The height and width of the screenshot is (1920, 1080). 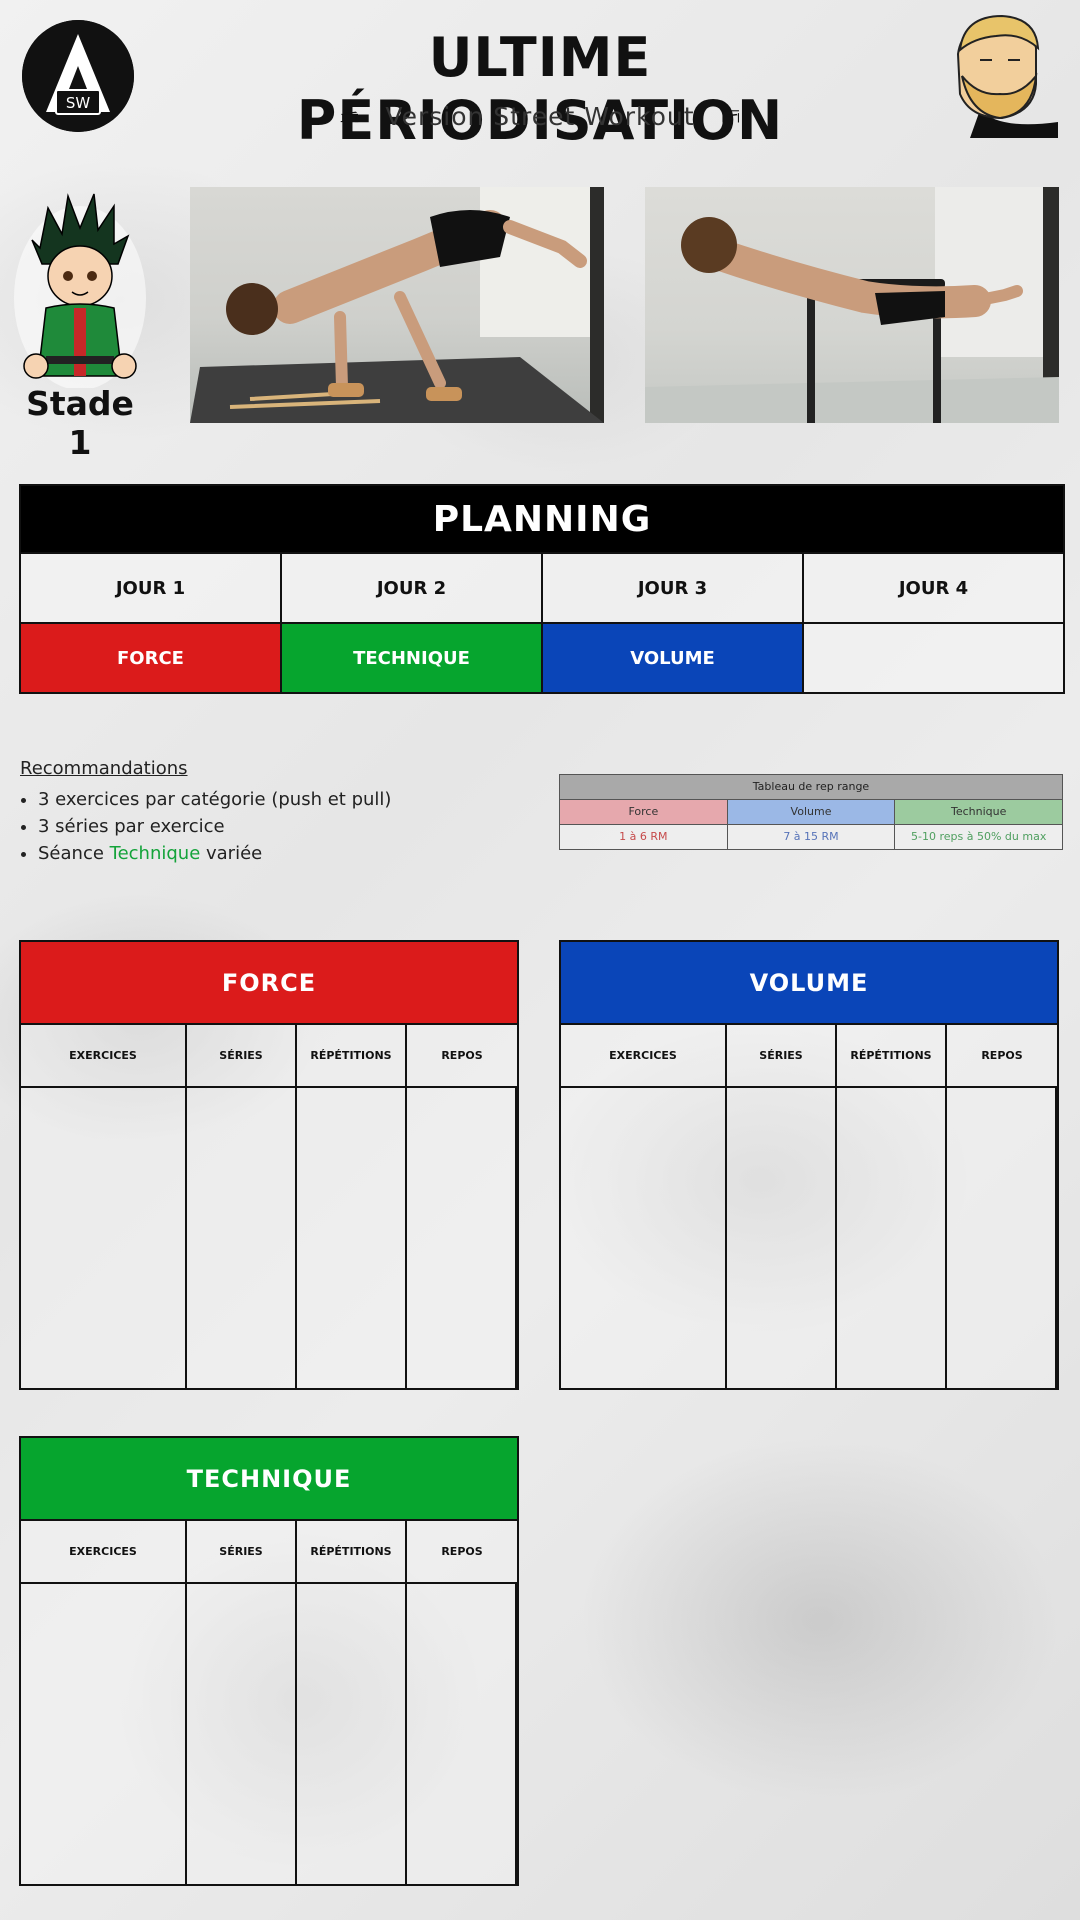 What do you see at coordinates (269, 983) in the screenshot?
I see `force-table-title: FORCE` at bounding box center [269, 983].